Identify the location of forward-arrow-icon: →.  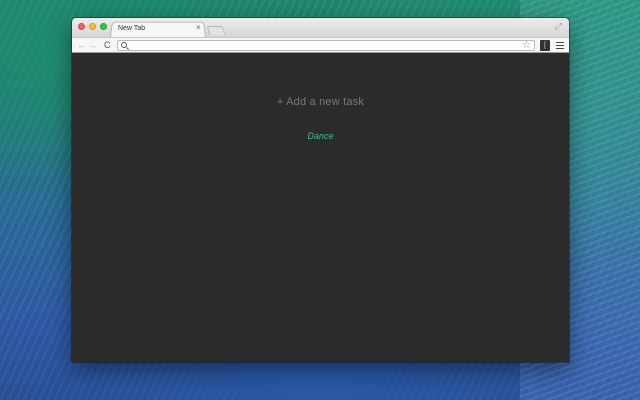
(92, 45).